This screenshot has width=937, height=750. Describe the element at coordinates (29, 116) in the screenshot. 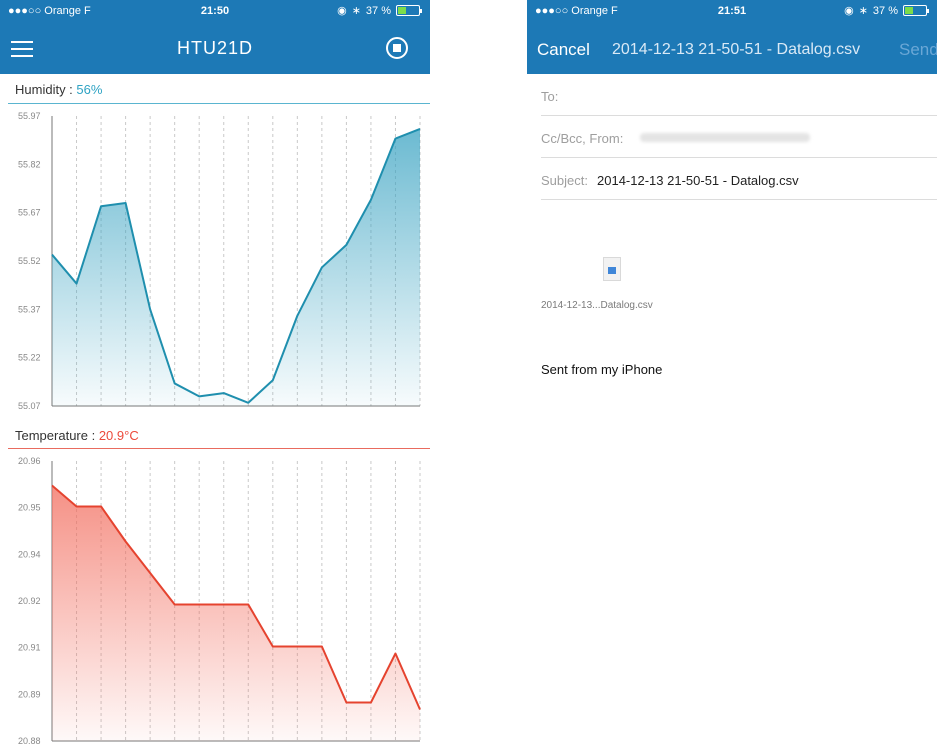

I see `humidity-y-tick-label: 55.97` at that location.